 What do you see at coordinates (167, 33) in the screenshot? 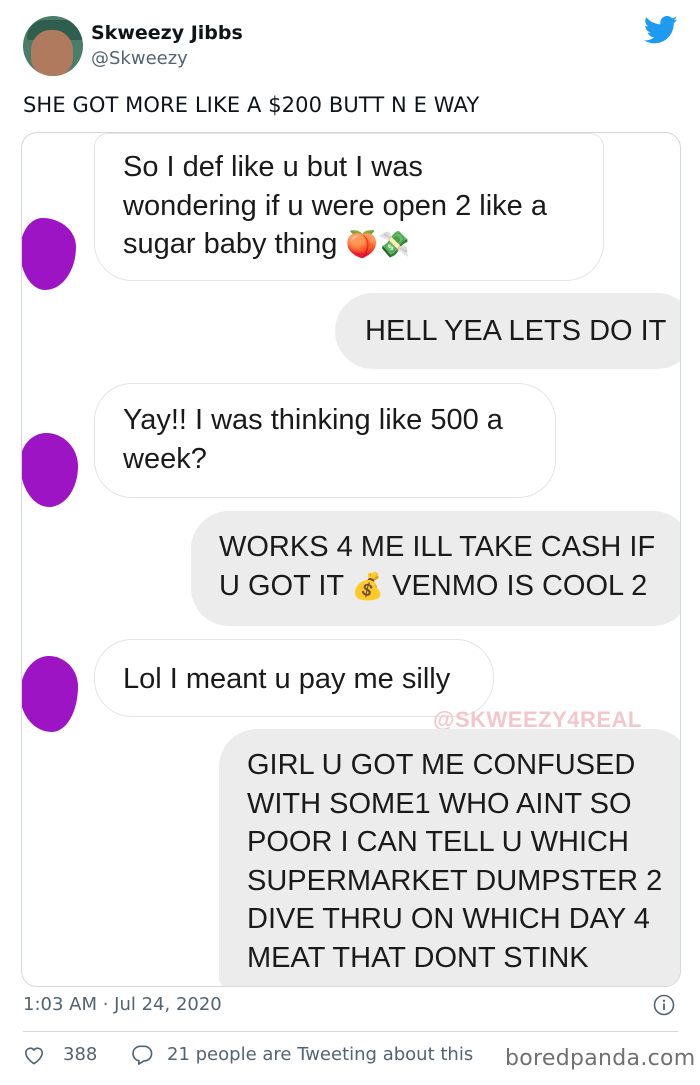
I see `display-name: Skweezy Jibbs` at bounding box center [167, 33].